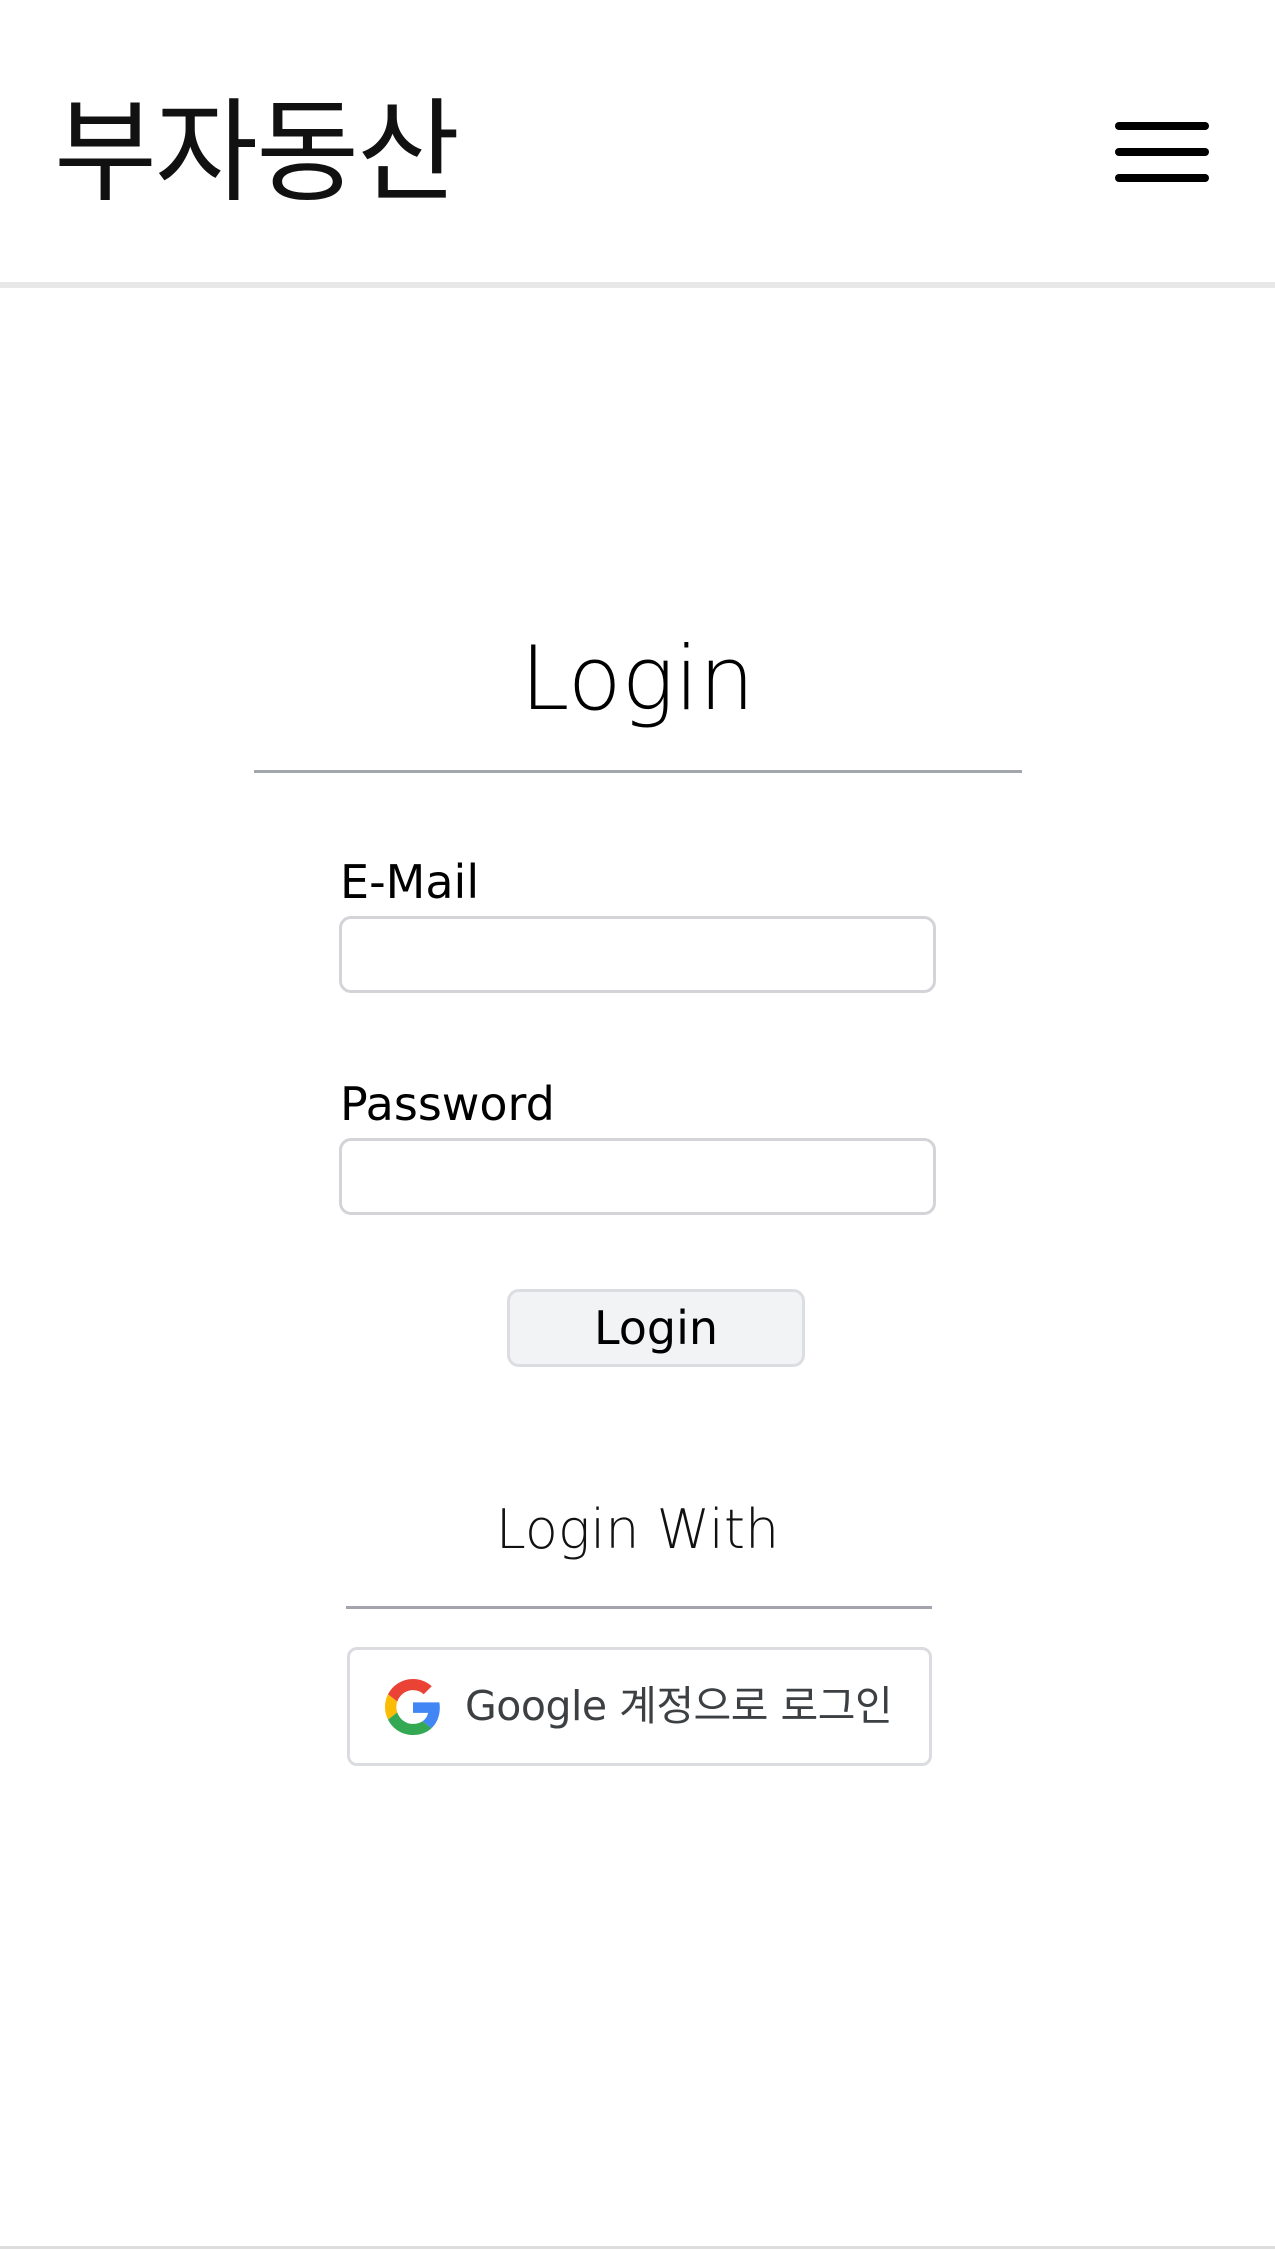 This screenshot has width=1275, height=2251. I want to click on site-header: 부자동산, so click(637, 144).